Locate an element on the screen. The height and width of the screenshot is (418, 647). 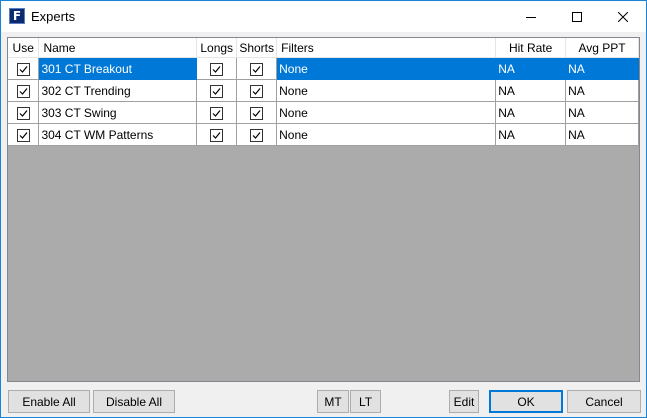
ok-button: OK is located at coordinates (526, 401).